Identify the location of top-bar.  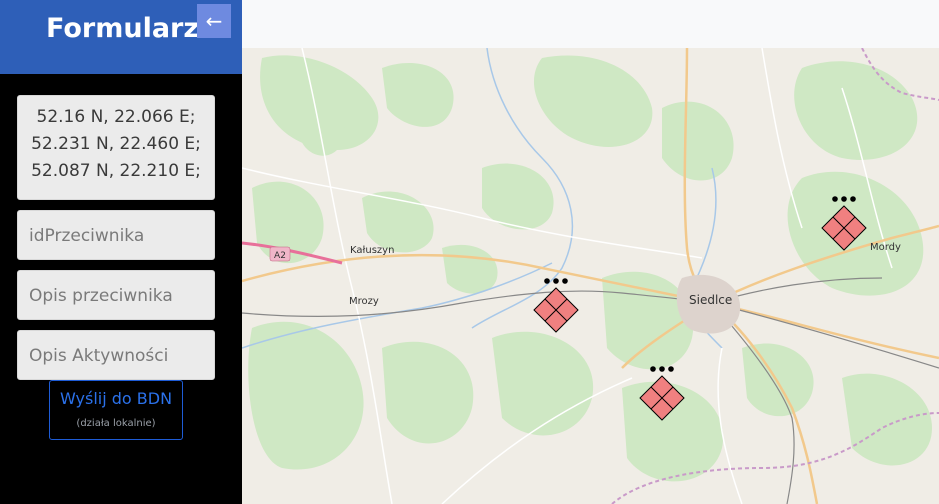
(590, 24).